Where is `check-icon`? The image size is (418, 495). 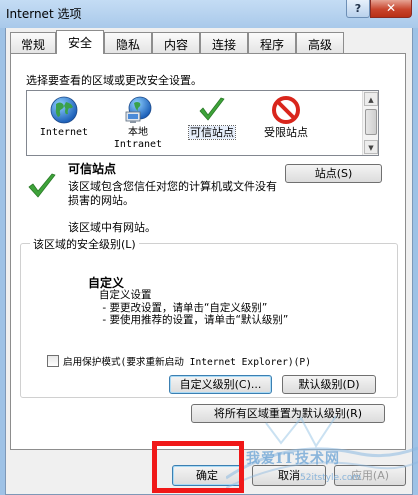 check-icon is located at coordinates (212, 109).